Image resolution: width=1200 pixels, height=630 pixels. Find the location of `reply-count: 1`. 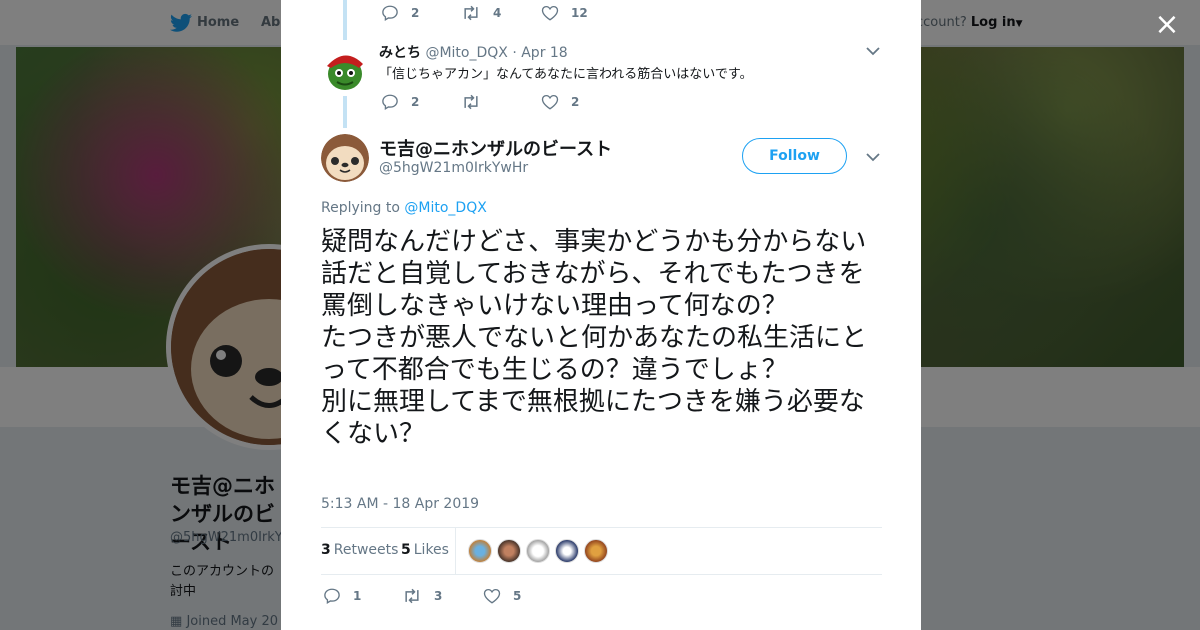

reply-count: 1 is located at coordinates (357, 596).